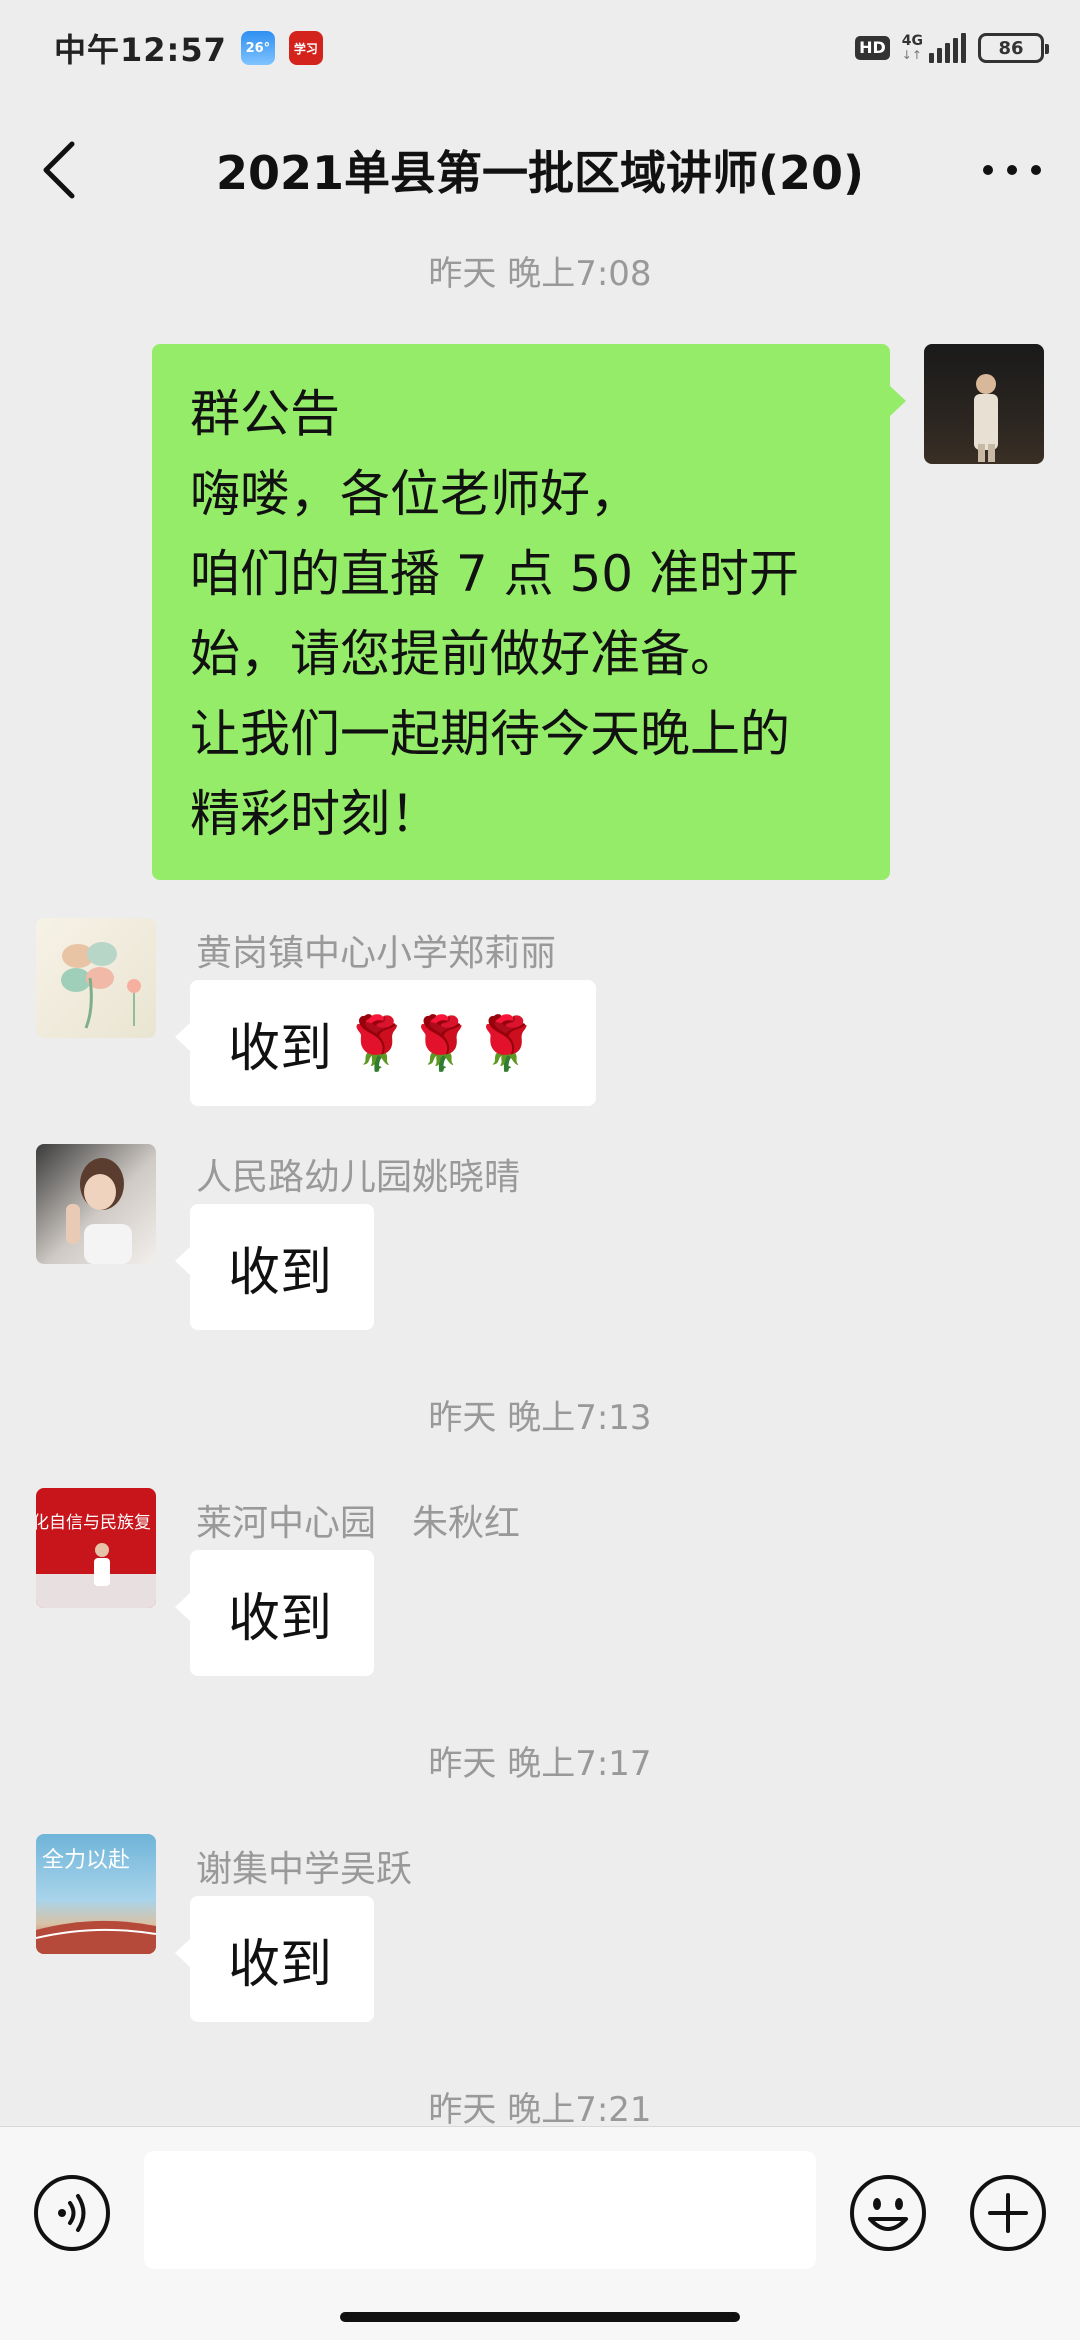  Describe the element at coordinates (872, 48) in the screenshot. I see `hd-badge: HD` at that location.